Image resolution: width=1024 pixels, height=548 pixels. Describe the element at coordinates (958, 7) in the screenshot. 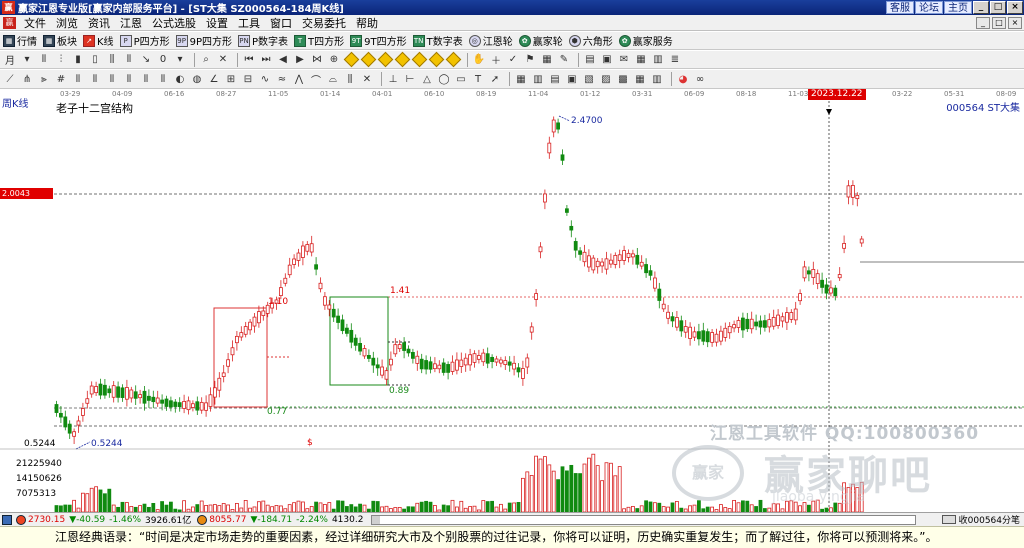

I see `link-home: 主页` at that location.